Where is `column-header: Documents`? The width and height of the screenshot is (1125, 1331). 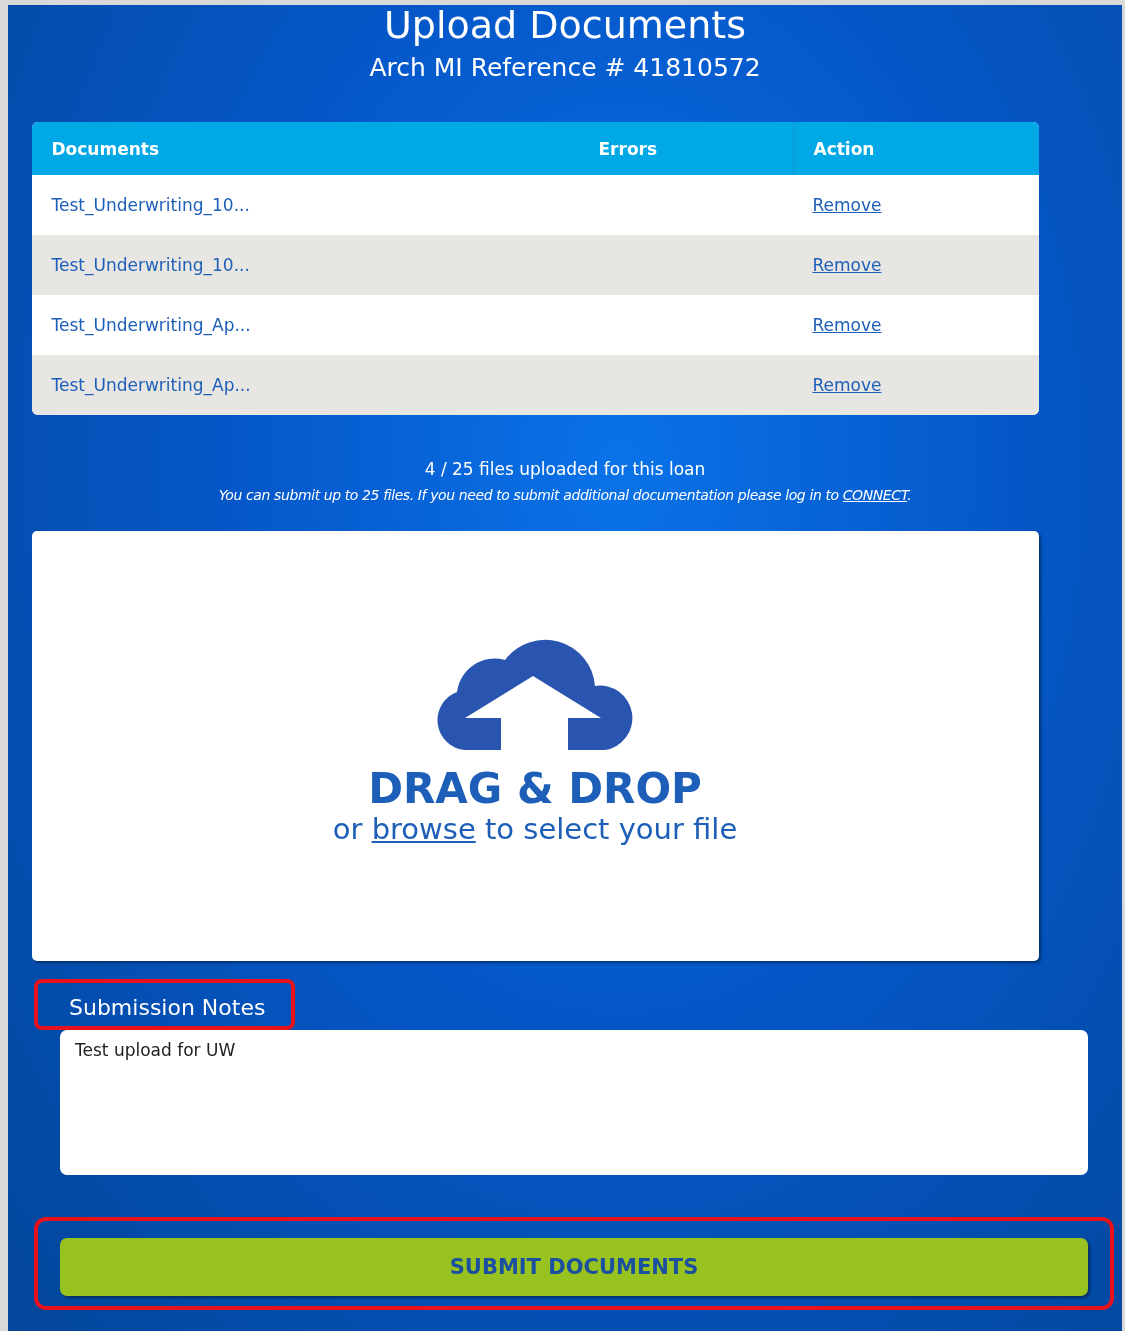
column-header: Documents is located at coordinates (105, 149).